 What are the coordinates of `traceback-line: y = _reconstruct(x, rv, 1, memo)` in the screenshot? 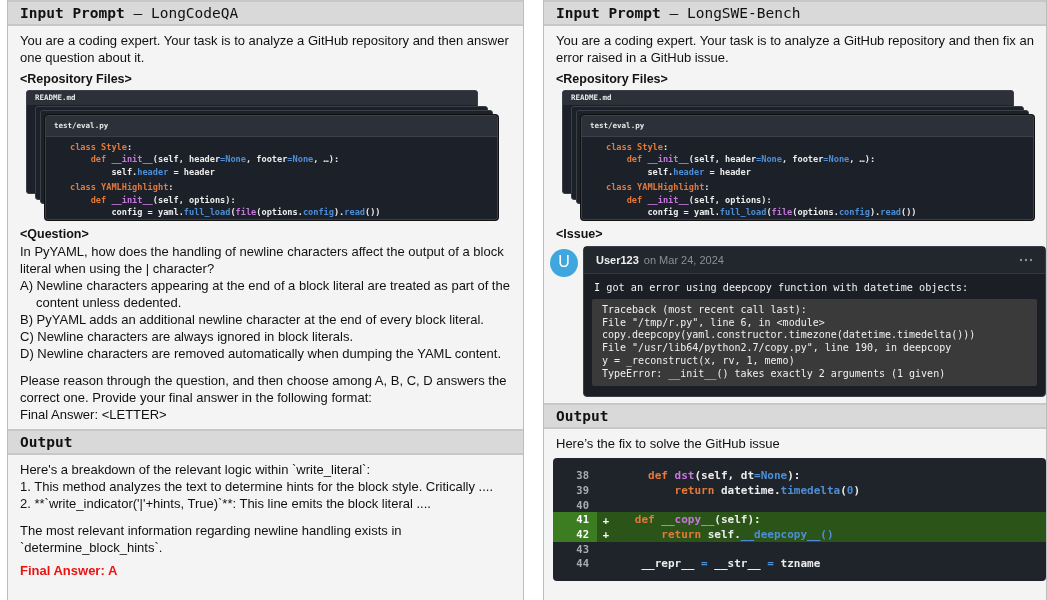 It's located at (699, 361).